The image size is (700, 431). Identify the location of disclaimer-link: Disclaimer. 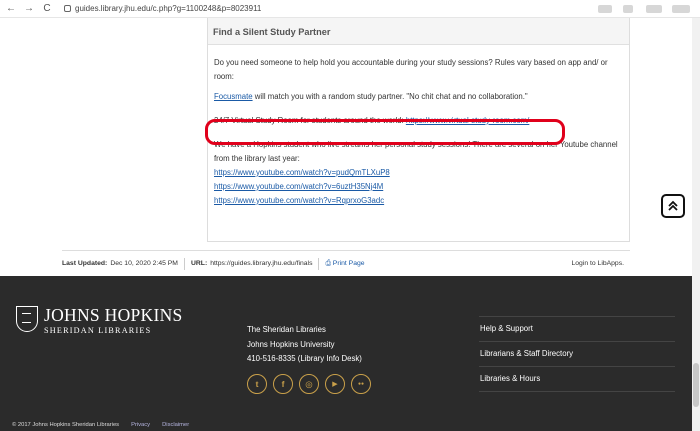
(175, 425).